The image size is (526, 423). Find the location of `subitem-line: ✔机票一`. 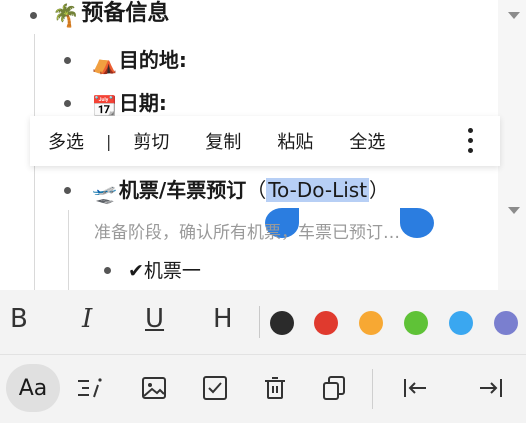

subitem-line: ✔机票一 is located at coordinates (164, 269).